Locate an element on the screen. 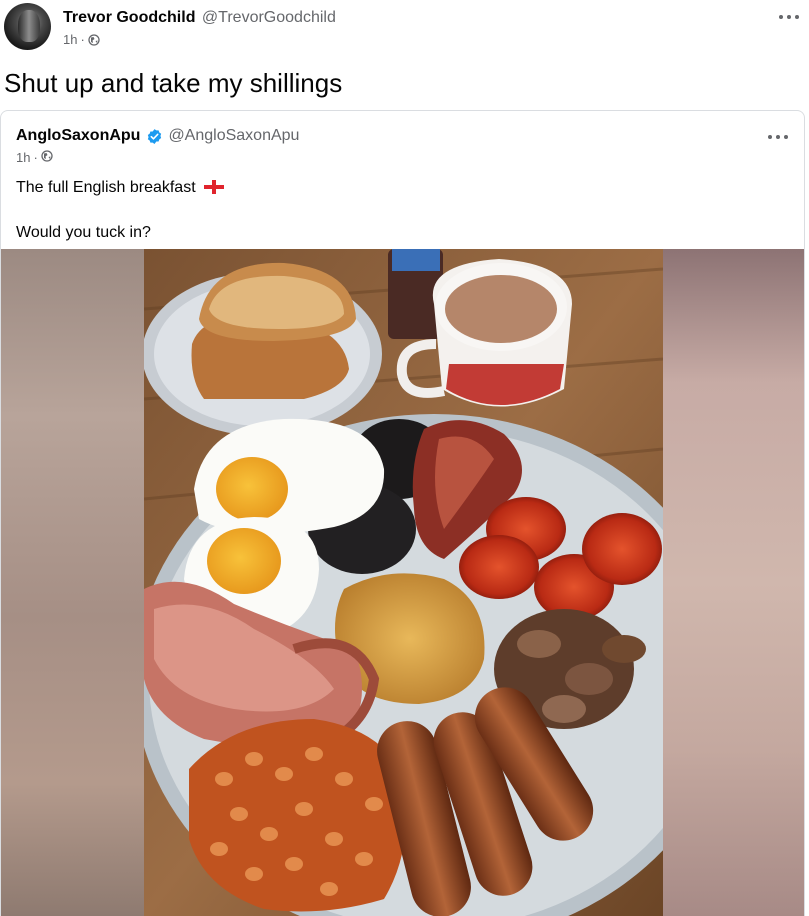  post-meta: 1h · is located at coordinates (199, 39).